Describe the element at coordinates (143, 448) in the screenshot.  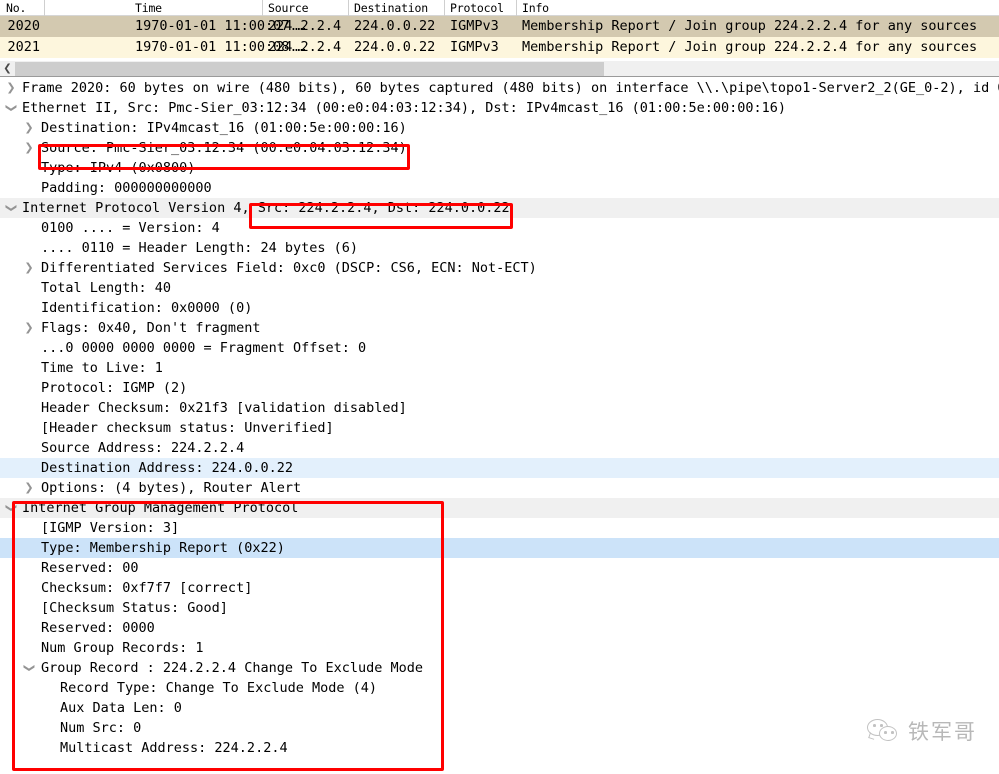
I see `detail-tree-label: Source Address: 224.2.2.4` at that location.